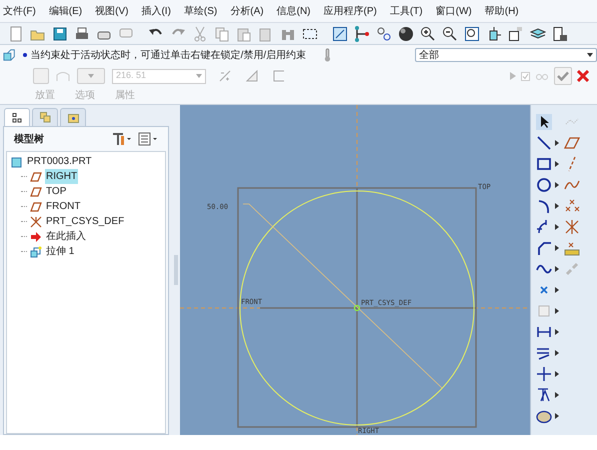 This screenshot has width=597, height=450. Describe the element at coordinates (544, 143) in the screenshot. I see `line-tool-icon` at that location.